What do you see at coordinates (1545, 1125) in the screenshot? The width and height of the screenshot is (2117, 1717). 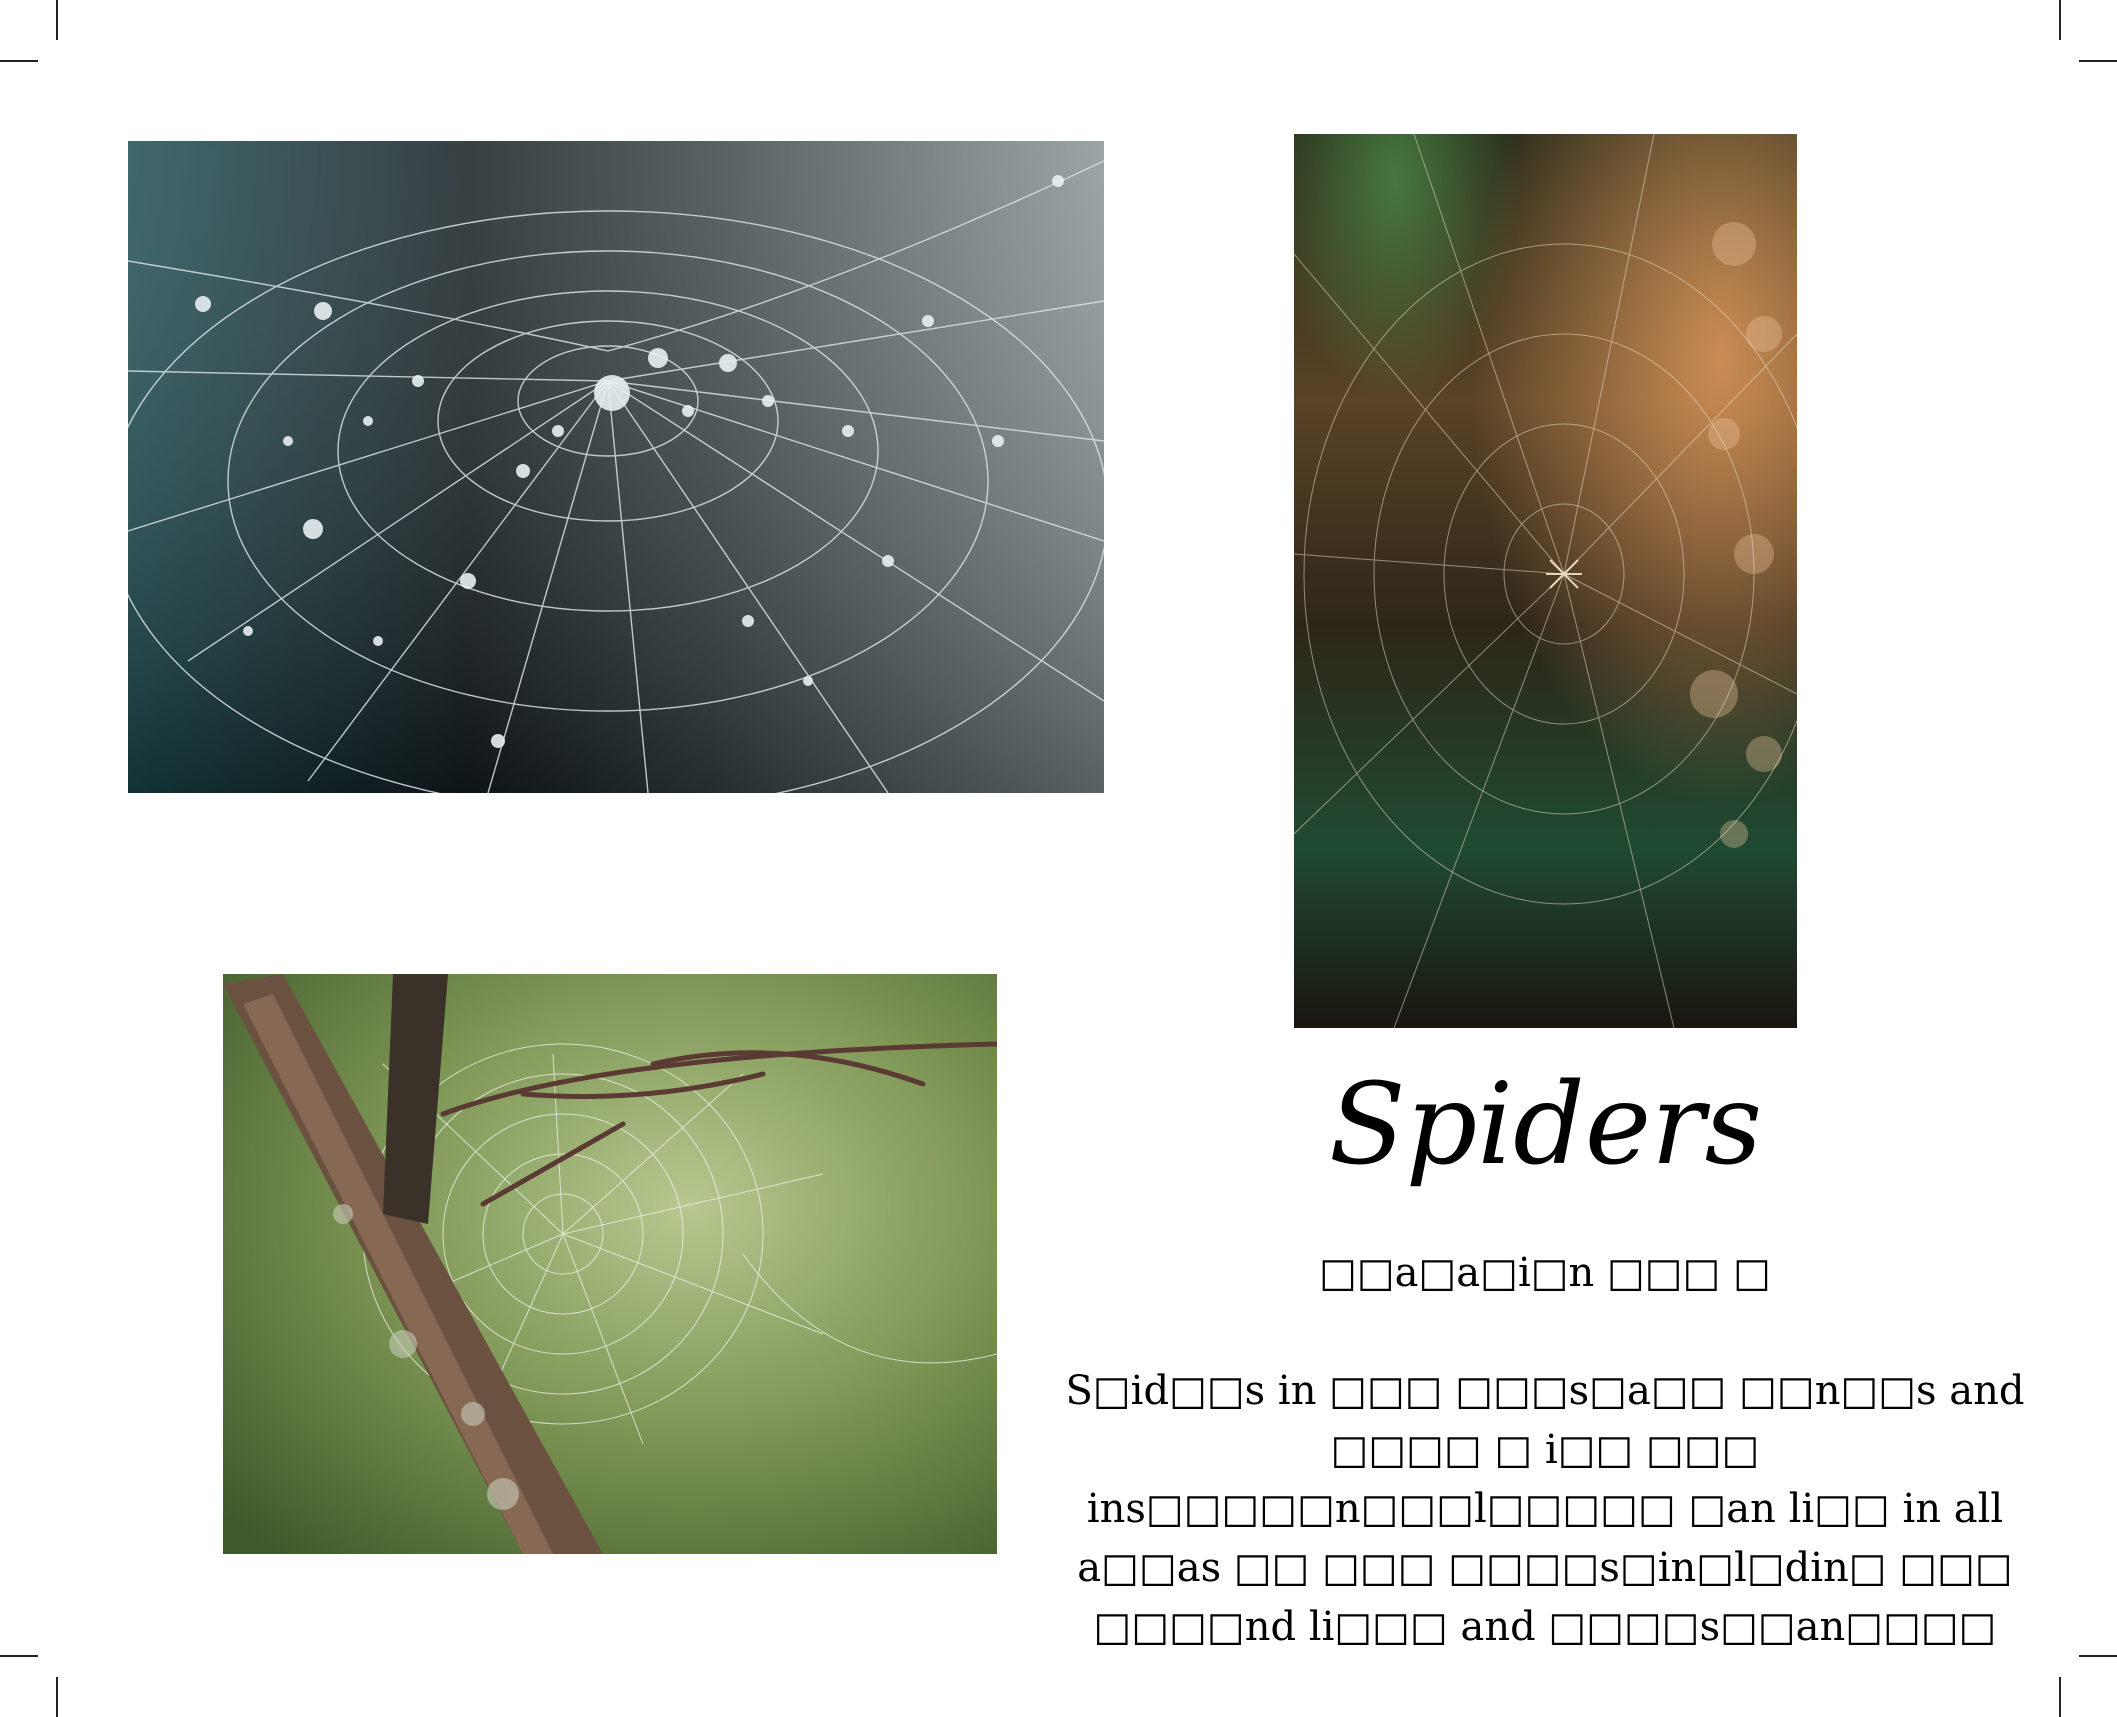 I see `page-title: Spiders` at bounding box center [1545, 1125].